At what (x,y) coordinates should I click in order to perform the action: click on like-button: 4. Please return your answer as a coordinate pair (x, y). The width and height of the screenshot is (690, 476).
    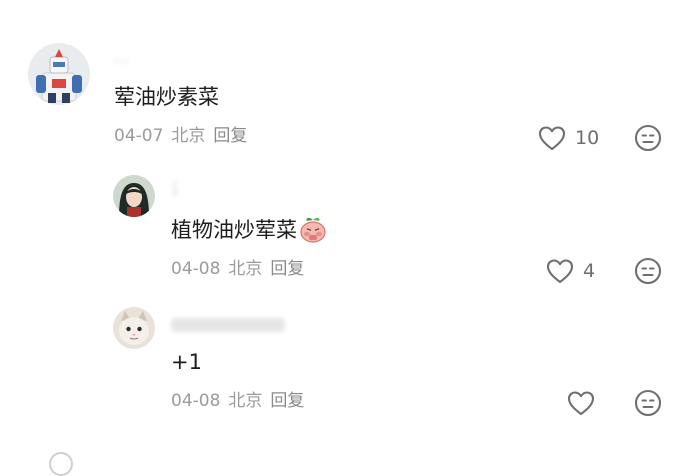
    Looking at the image, I should click on (570, 271).